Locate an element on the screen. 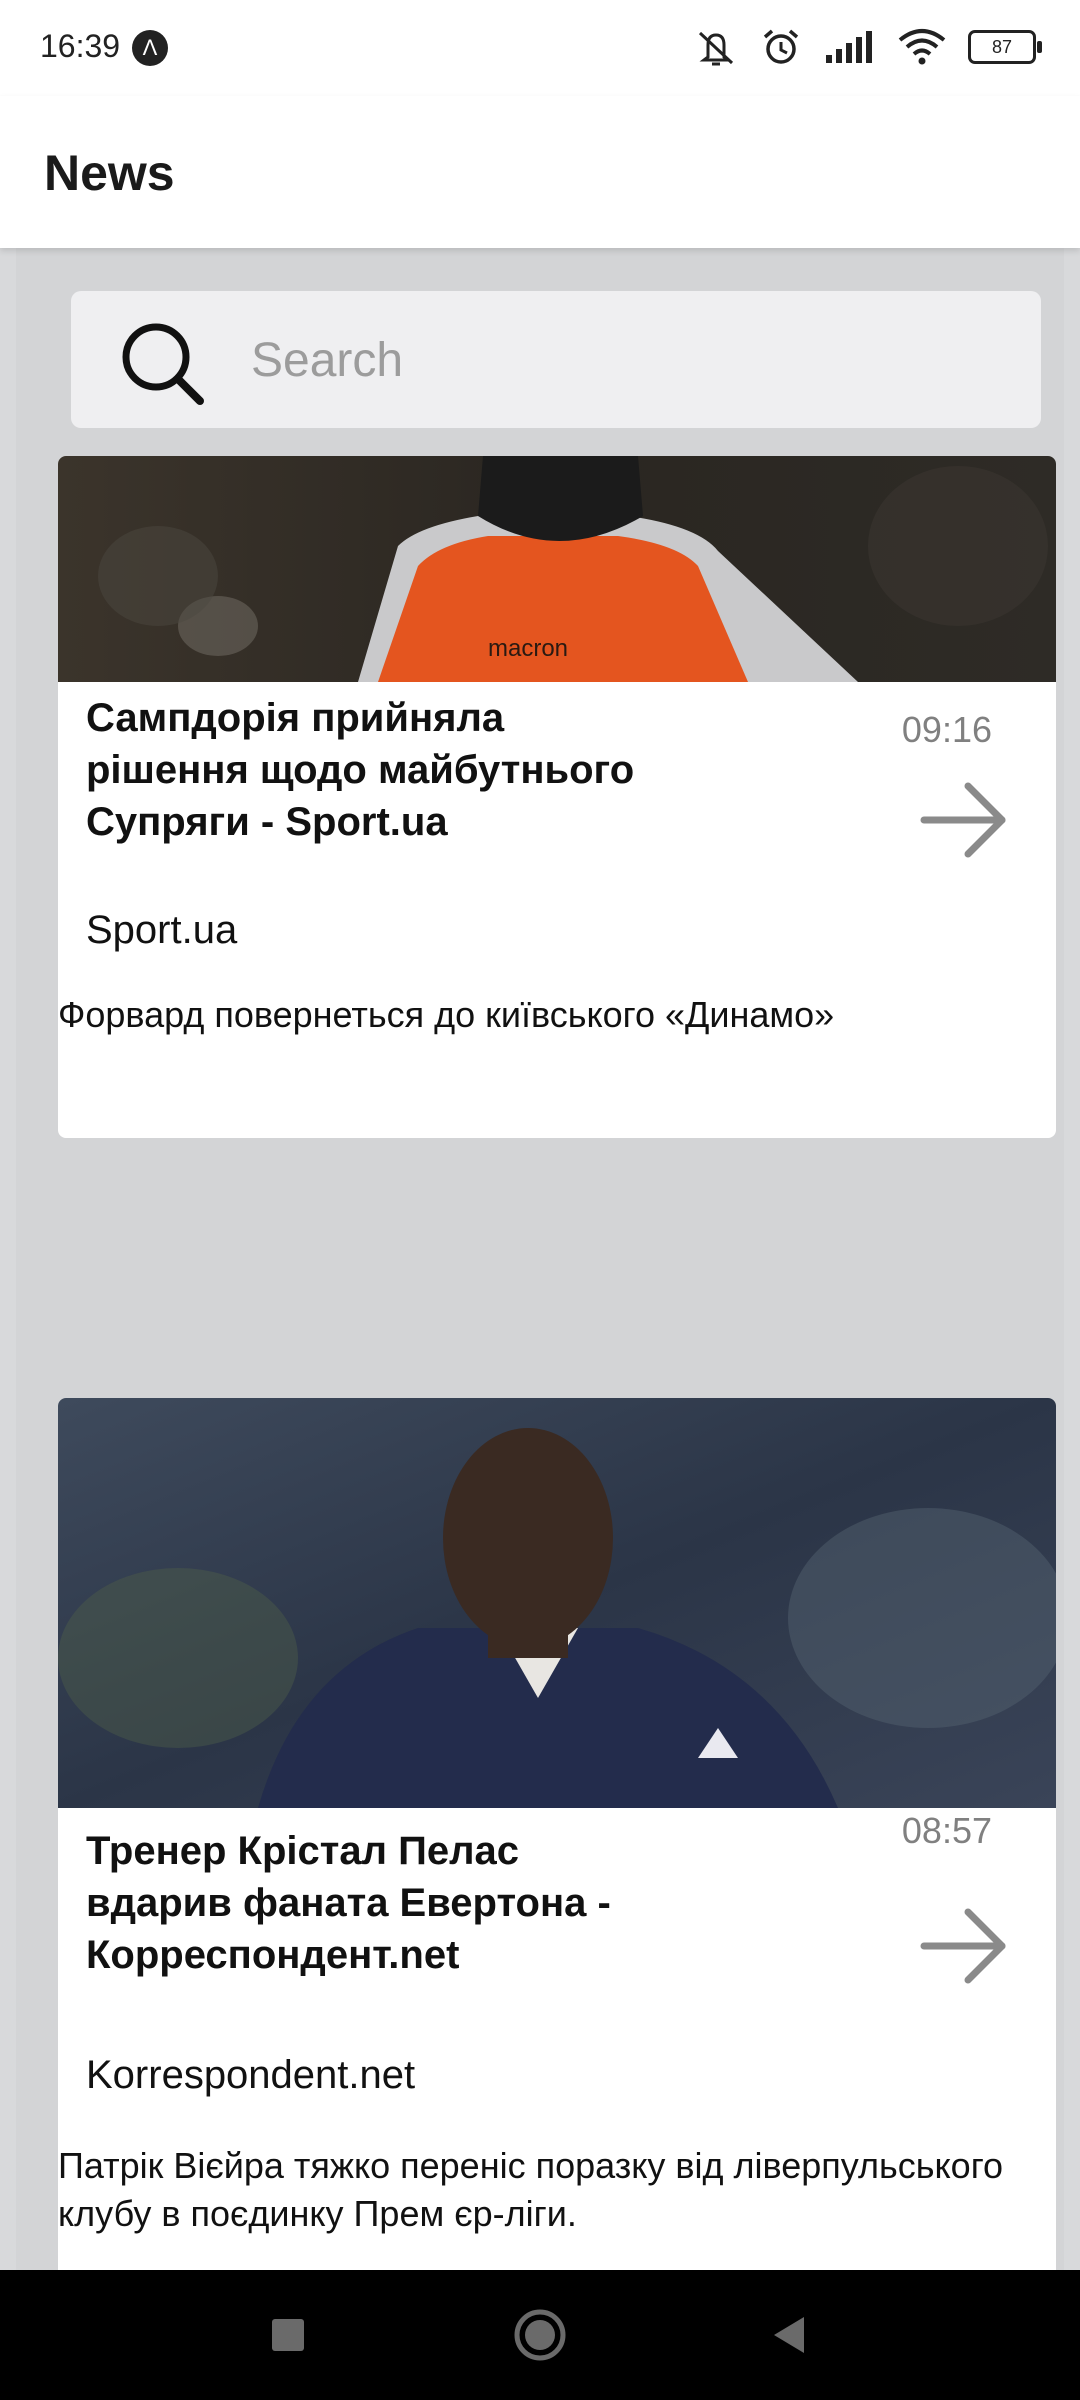 The width and height of the screenshot is (1080, 2400). search-input is located at coordinates (631, 360).